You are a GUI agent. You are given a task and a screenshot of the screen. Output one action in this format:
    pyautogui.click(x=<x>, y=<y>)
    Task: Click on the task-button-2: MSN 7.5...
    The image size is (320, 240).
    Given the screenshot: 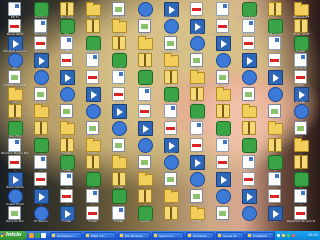 What is the action you would take?
    pyautogui.click(x=100, y=235)
    